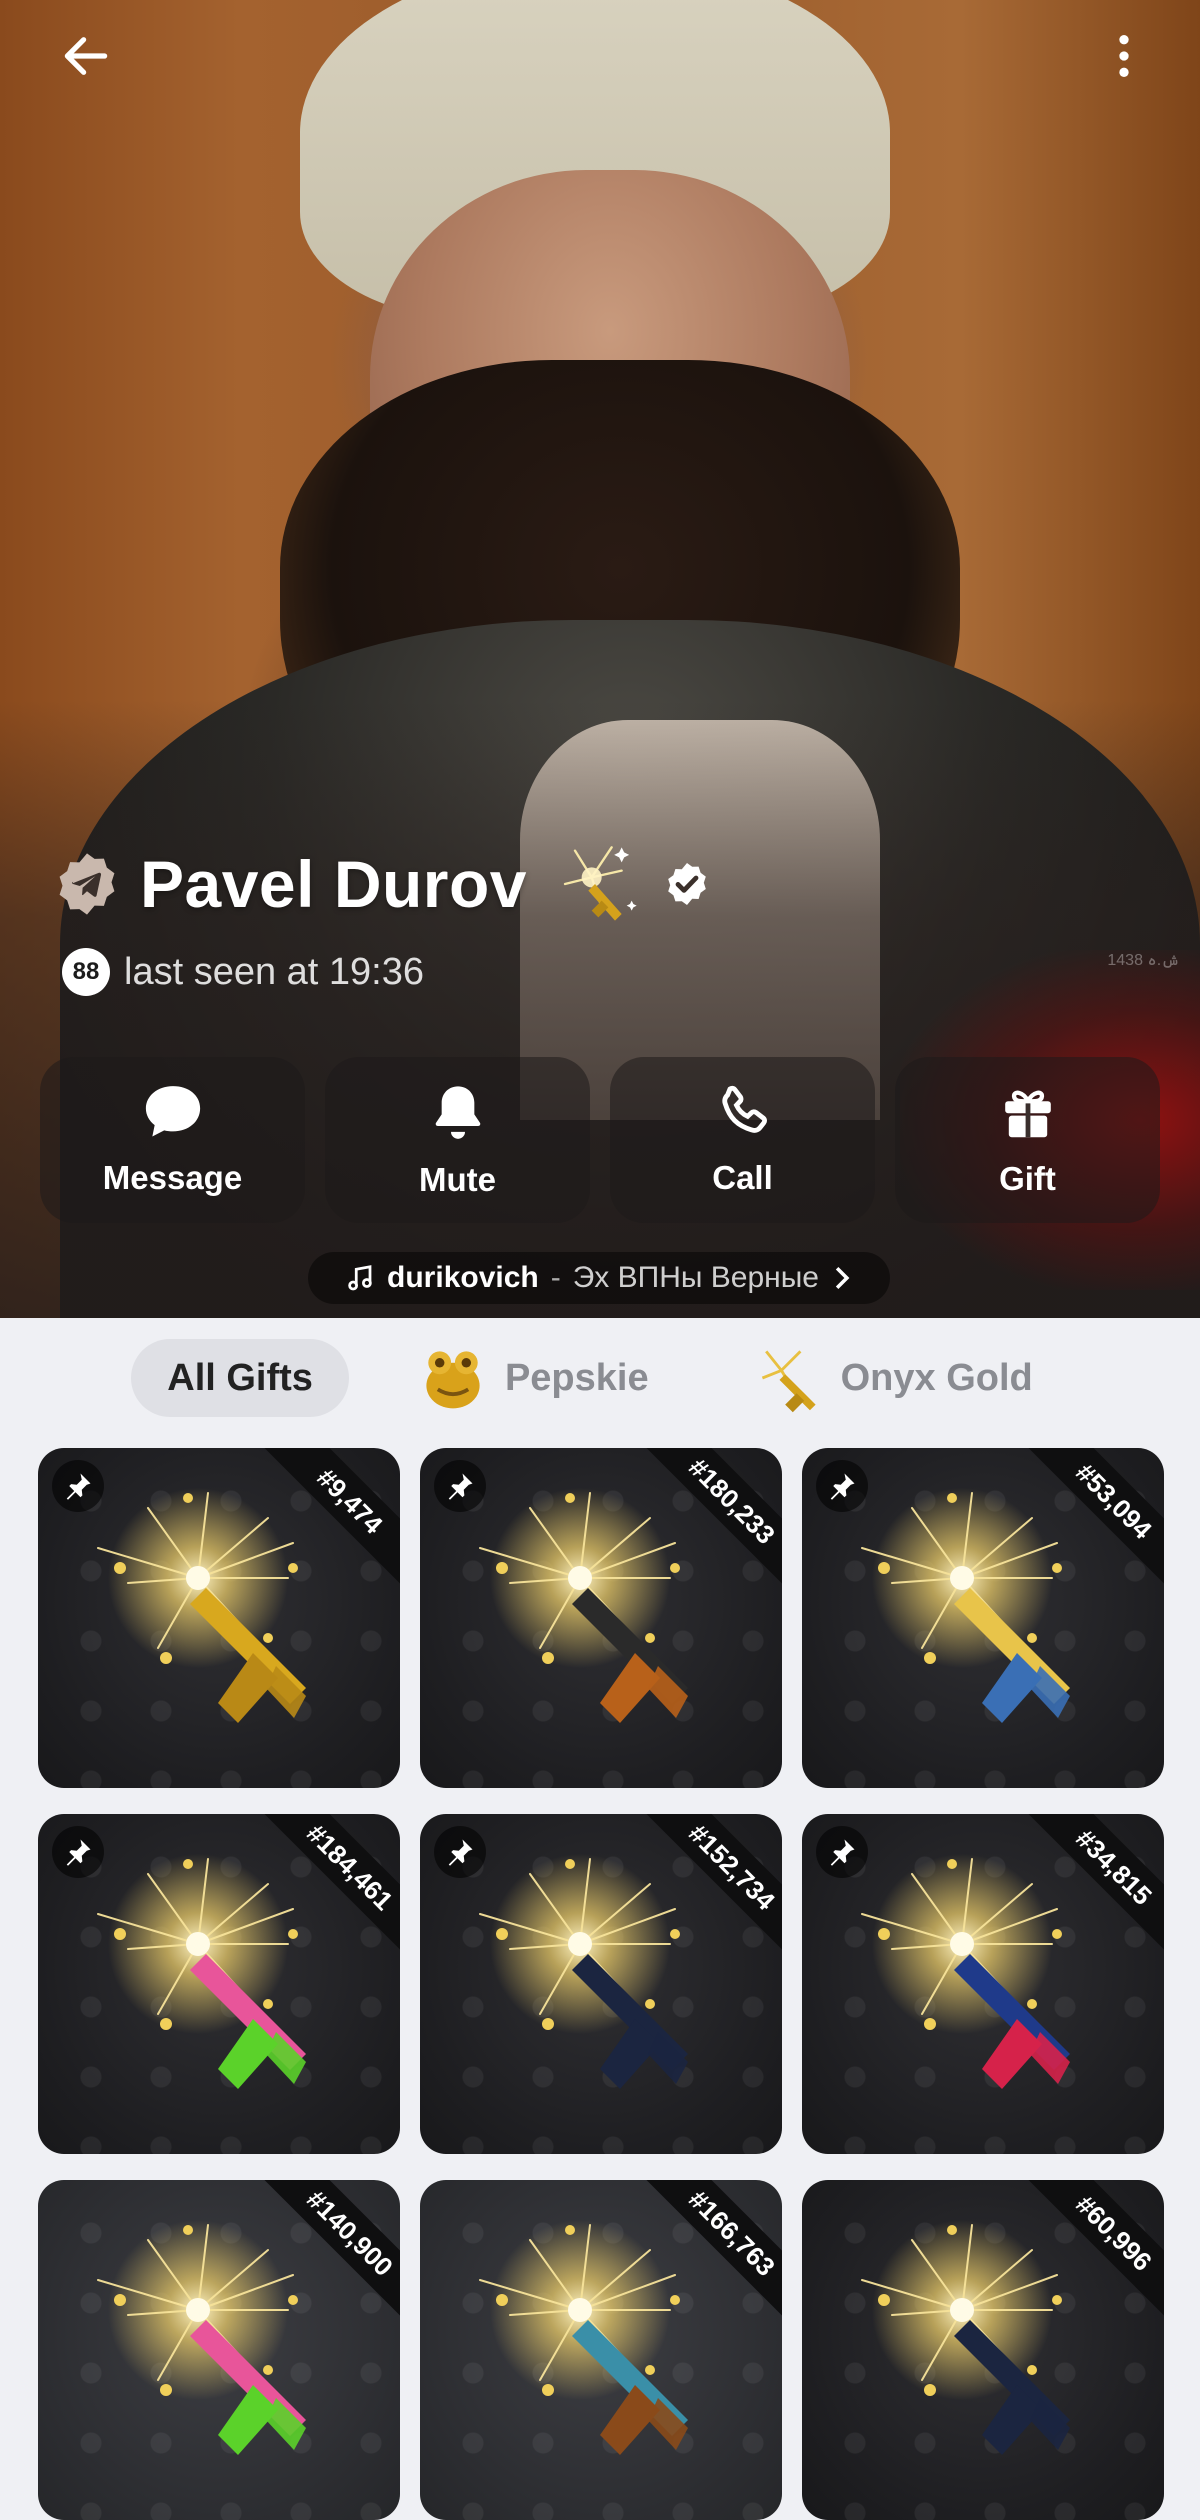 This screenshot has height=2520, width=1200. I want to click on profile-name: Pavel Durov, so click(333, 884).